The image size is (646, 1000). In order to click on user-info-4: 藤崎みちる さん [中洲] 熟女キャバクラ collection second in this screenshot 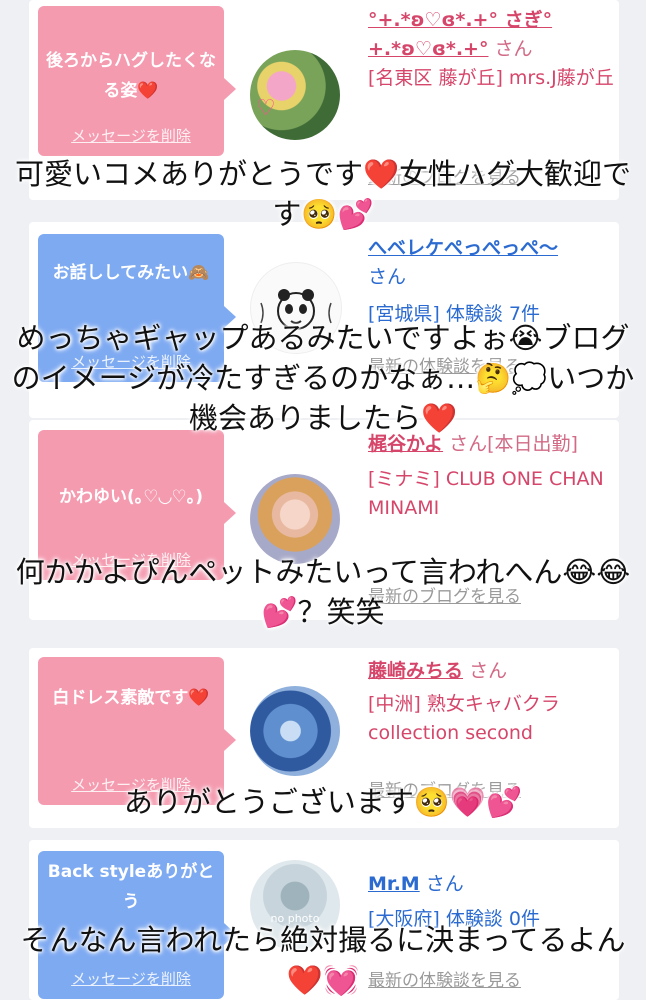, I will do `click(491, 702)`.